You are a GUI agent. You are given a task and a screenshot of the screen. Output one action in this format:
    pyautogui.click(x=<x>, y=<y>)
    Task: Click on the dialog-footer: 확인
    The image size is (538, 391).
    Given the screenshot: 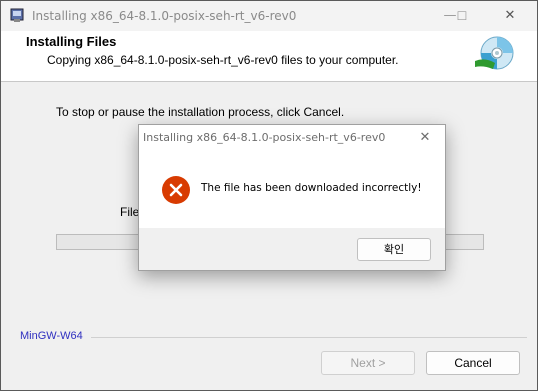 What is the action you would take?
    pyautogui.click(x=292, y=249)
    